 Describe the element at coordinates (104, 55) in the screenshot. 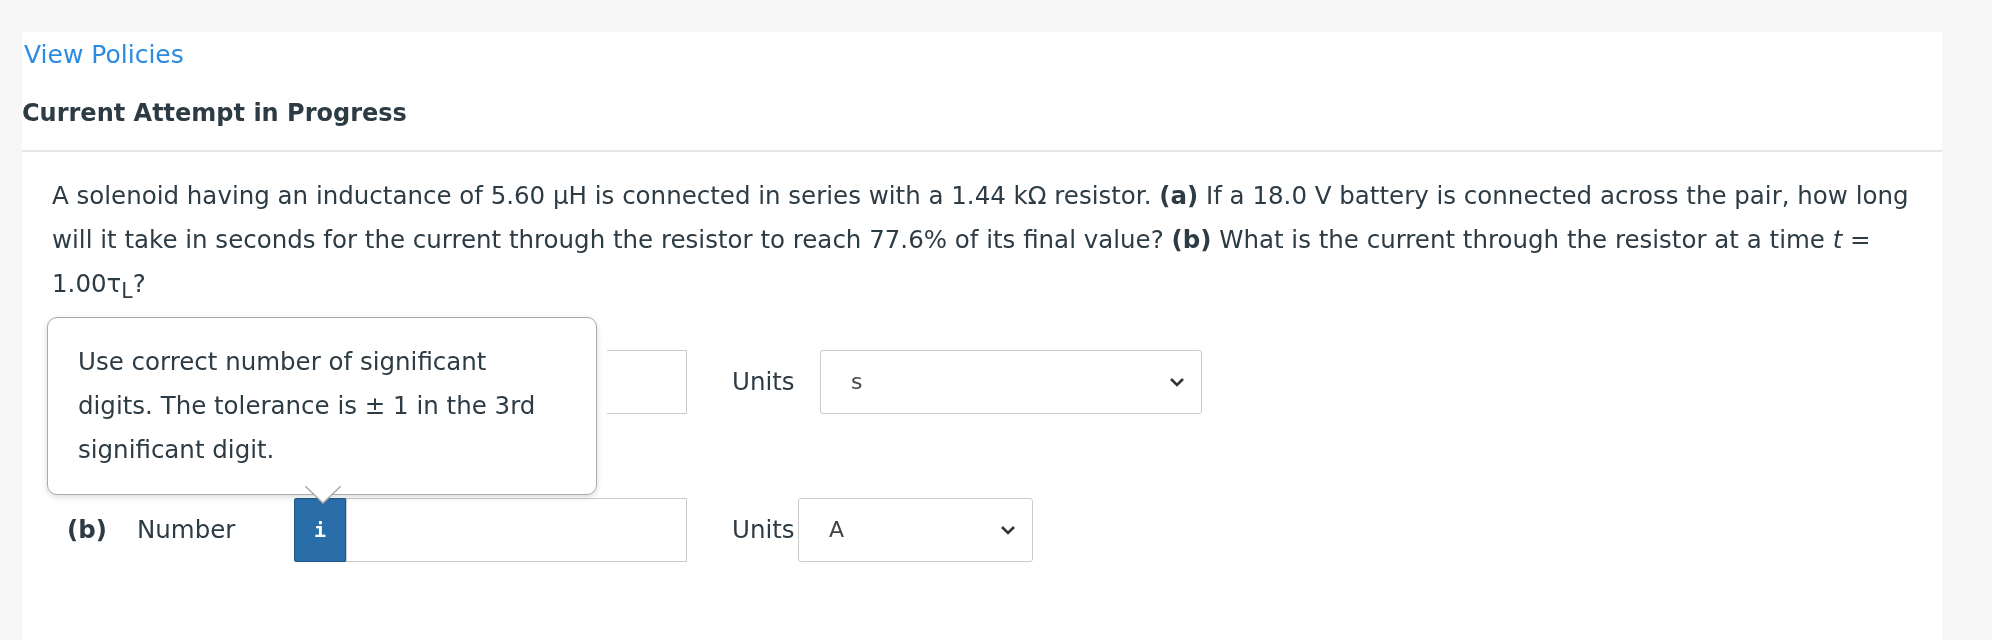

I see `view-policies-link: View Policies` at that location.